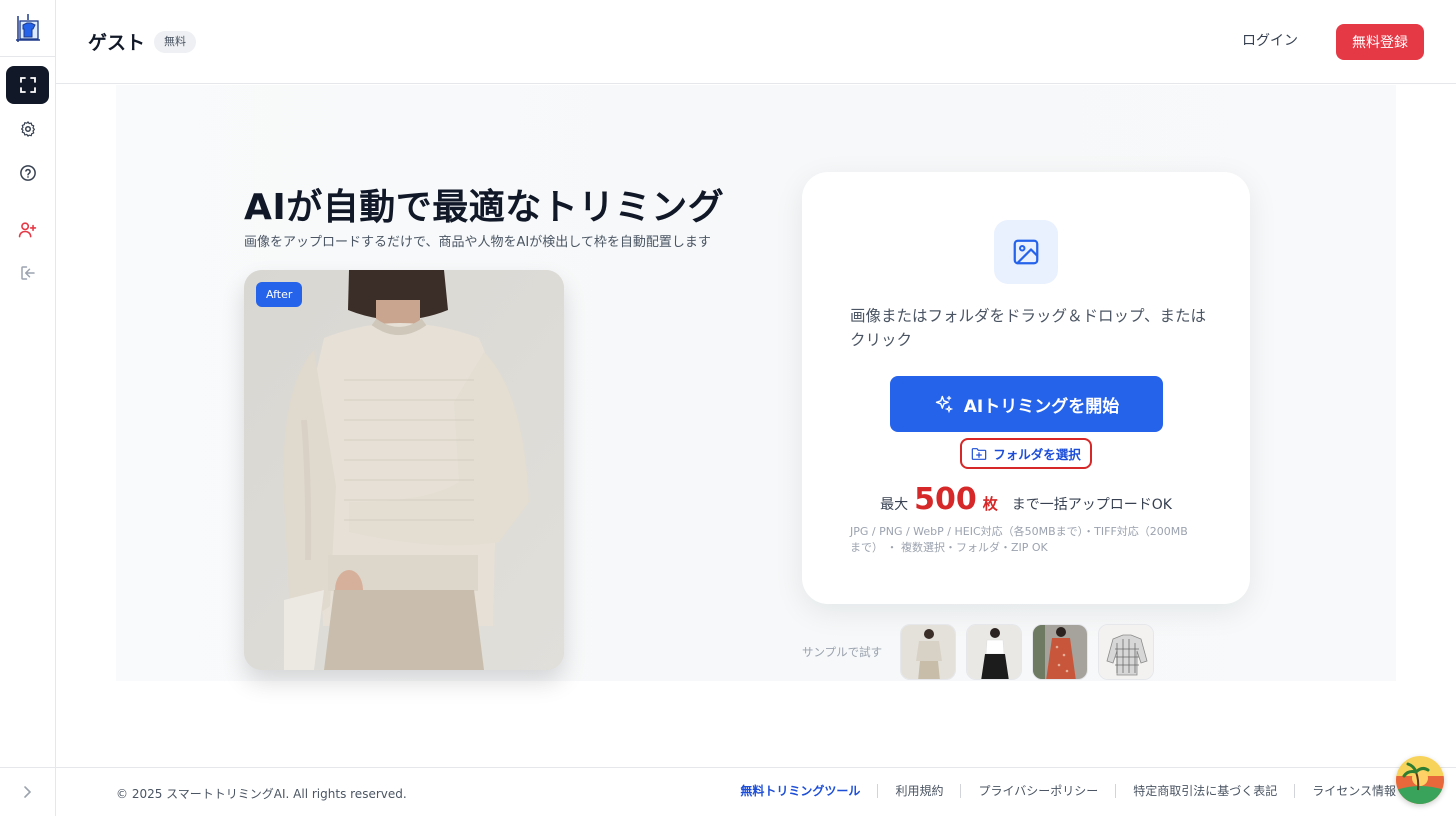 The height and width of the screenshot is (816, 1456). What do you see at coordinates (27, 767) in the screenshot?
I see `sidebar-bottom-divider` at bounding box center [27, 767].